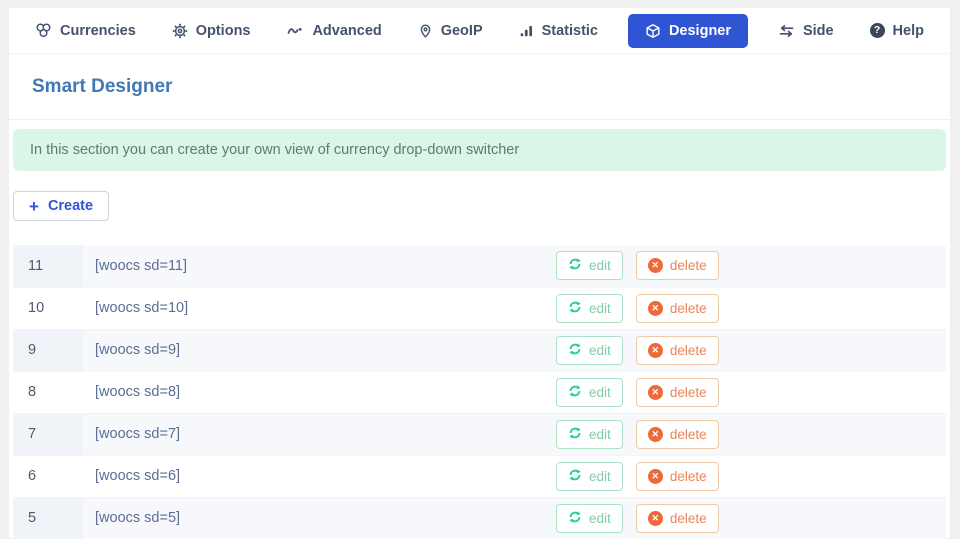 The width and height of the screenshot is (960, 539). I want to click on row-shortcode: [woocs sd=9], so click(319, 349).